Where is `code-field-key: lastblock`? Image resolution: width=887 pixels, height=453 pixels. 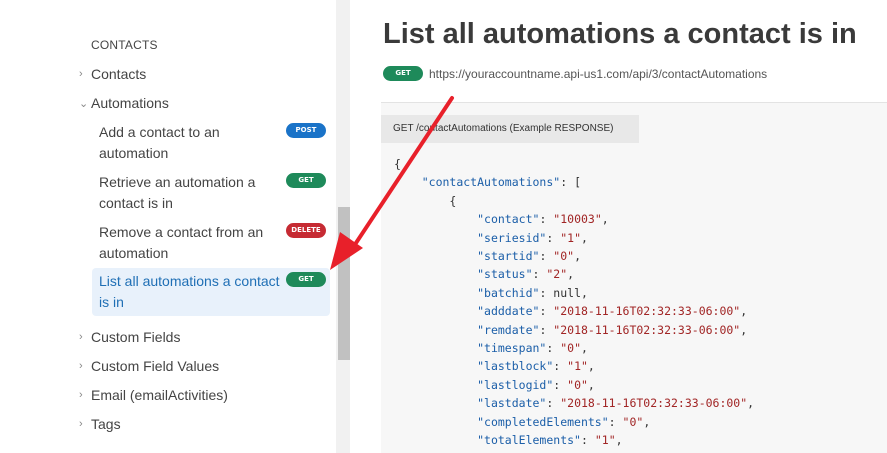
code-field-key: lastblock is located at coordinates (515, 366).